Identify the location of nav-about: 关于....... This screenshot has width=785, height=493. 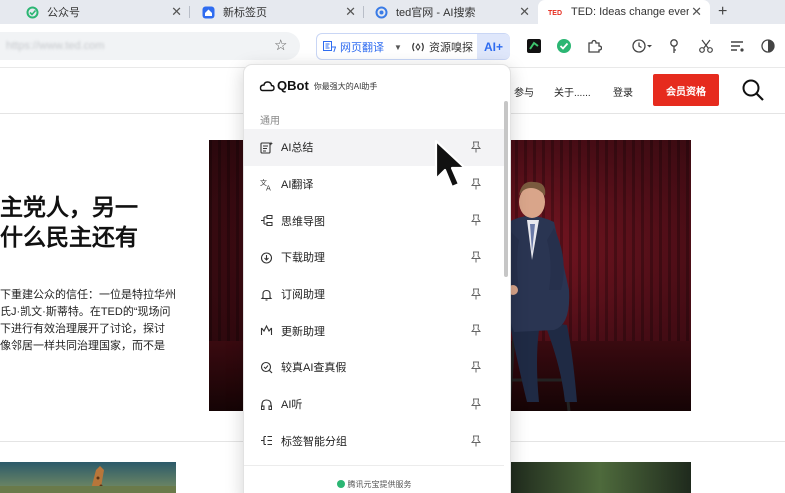
(572, 91).